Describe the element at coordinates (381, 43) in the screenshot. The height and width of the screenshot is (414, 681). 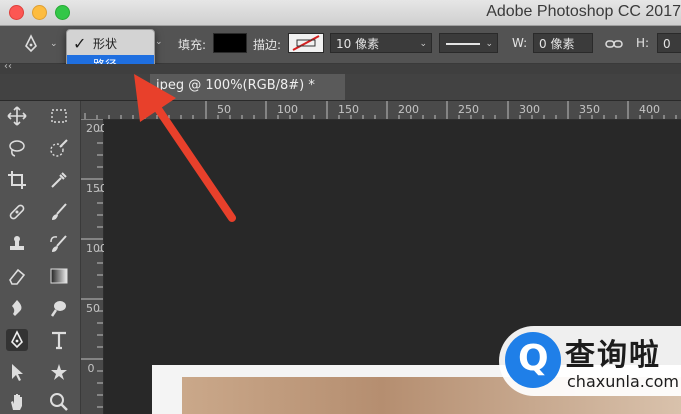
I see `stroke-width-field: 10 像素 ⌄` at that location.